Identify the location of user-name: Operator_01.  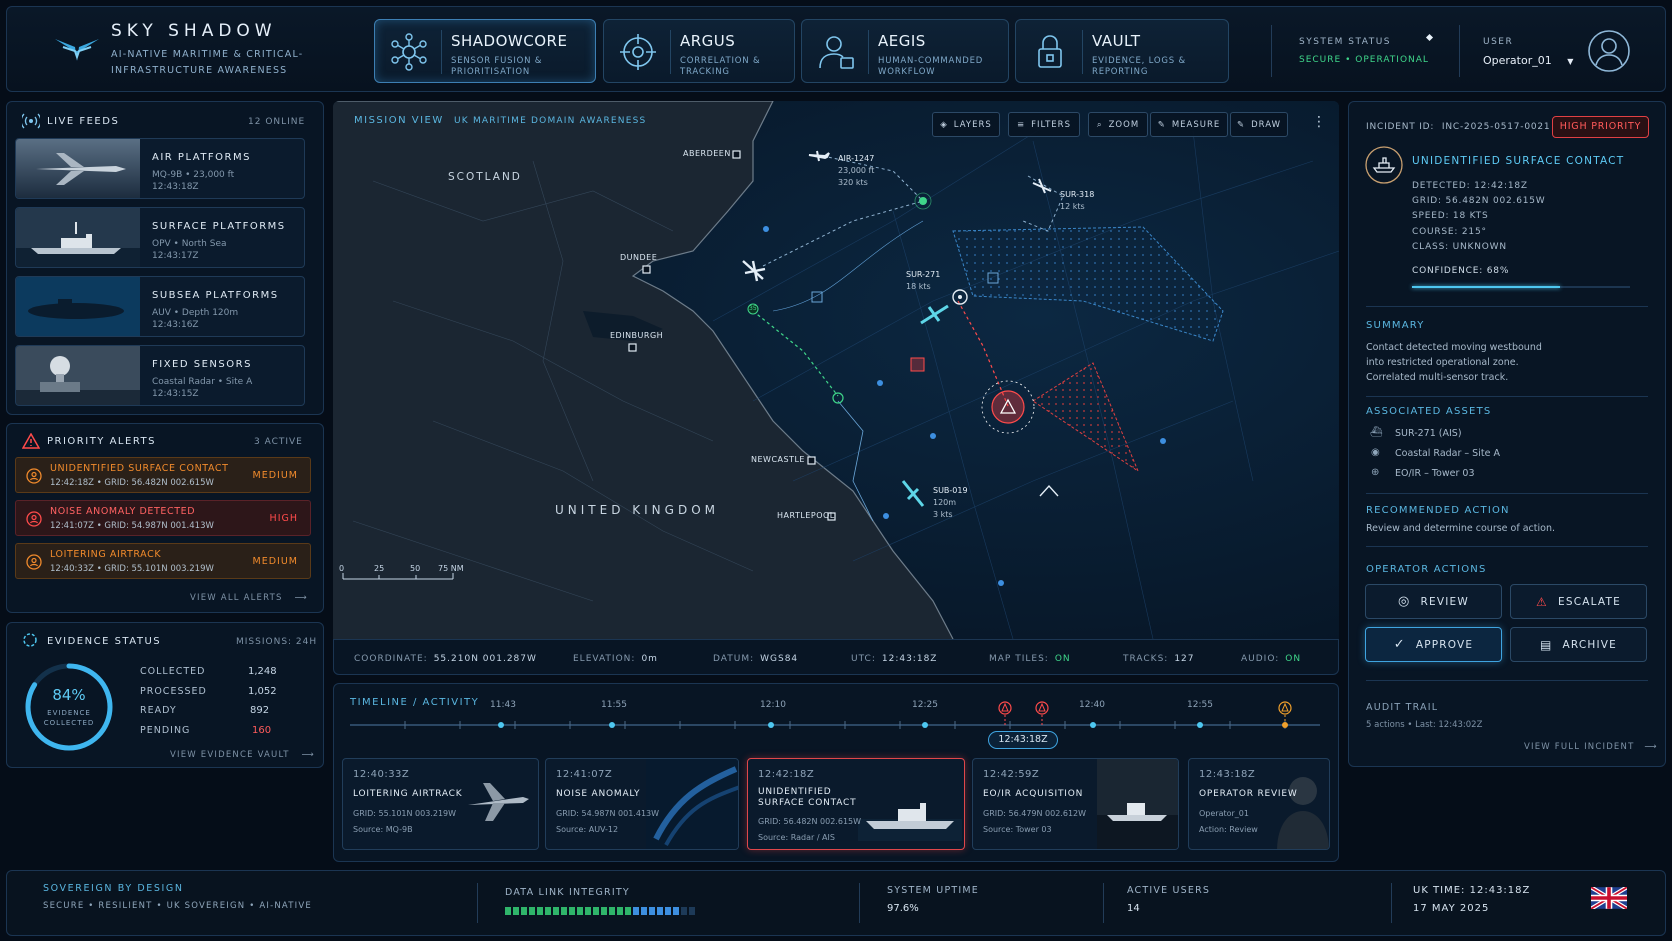
(1517, 60).